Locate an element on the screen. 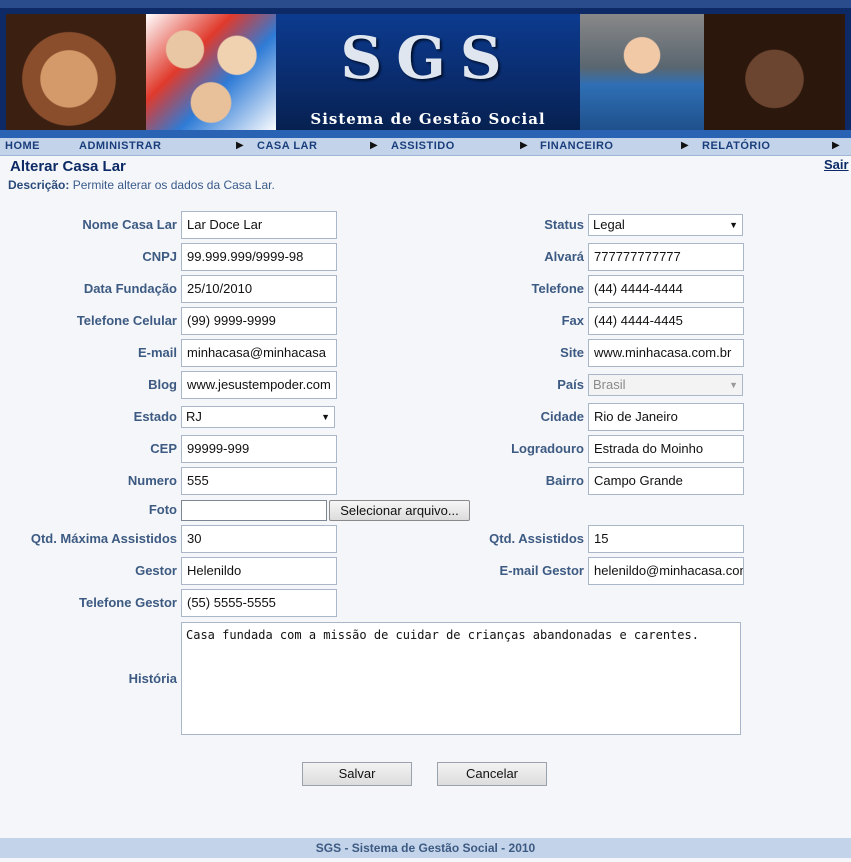 The image size is (851, 862). logo-subtitle: Sistema de Gestão Social is located at coordinates (428, 119).